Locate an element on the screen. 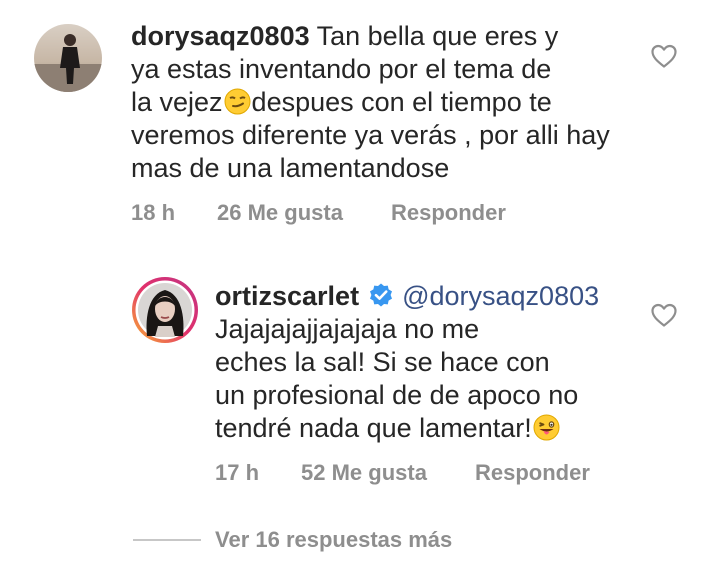 Image resolution: width=720 pixels, height=570 pixels. view-more-replies-button: Ver 16 respuestas más is located at coordinates (333, 540).